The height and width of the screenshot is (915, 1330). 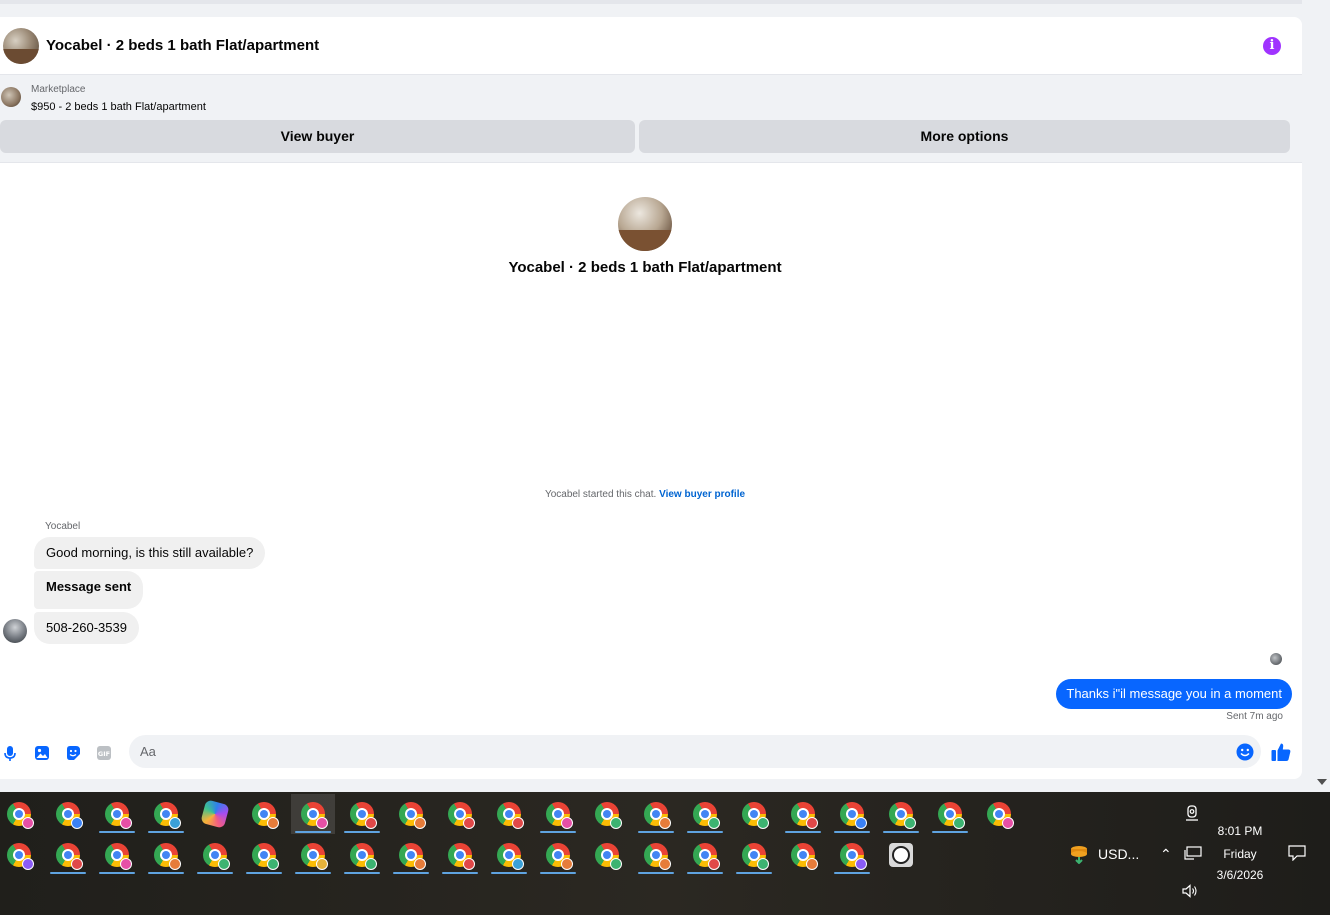 I want to click on copilot-icon, so click(x=215, y=814).